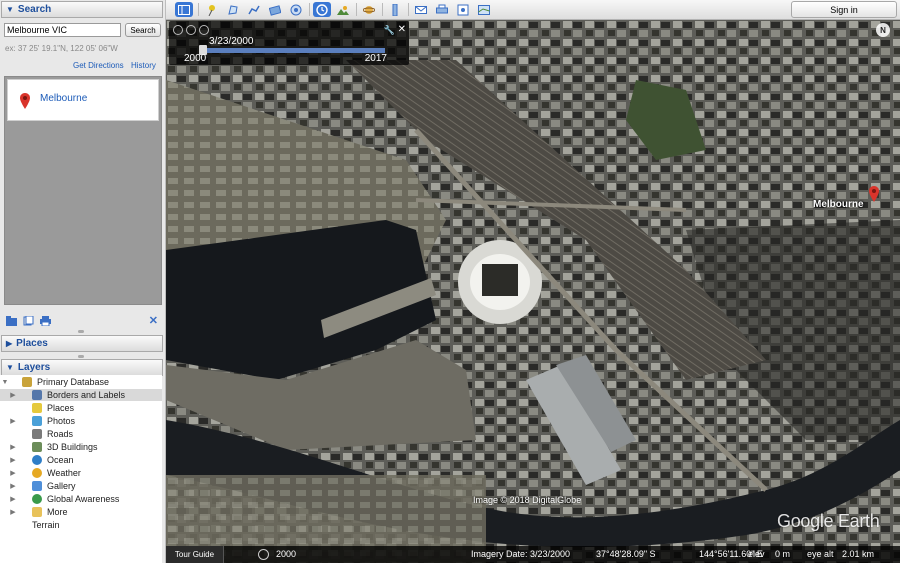 The height and width of the screenshot is (563, 900). Describe the element at coordinates (295, 50) in the screenshot. I see `slider-track` at that location.